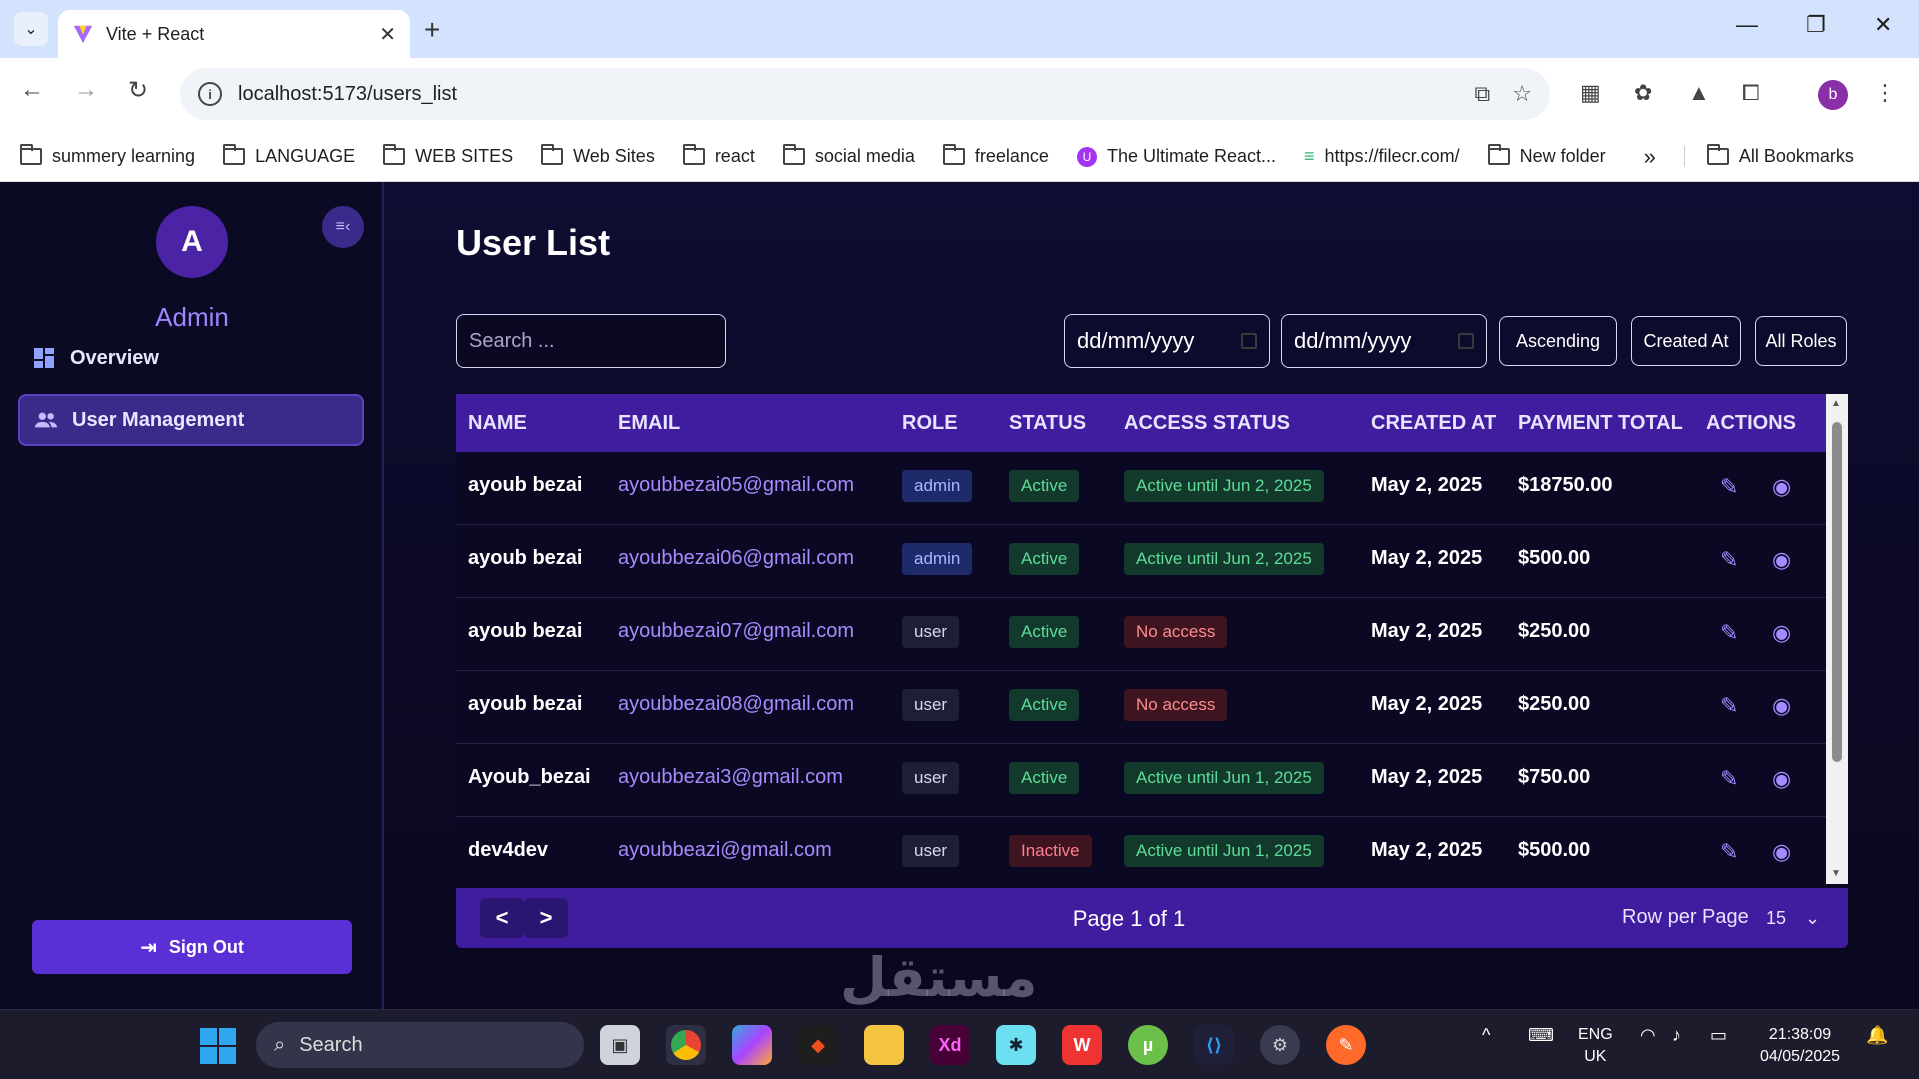  Describe the element at coordinates (995, 155) in the screenshot. I see `bookmark-folder: freelance` at that location.